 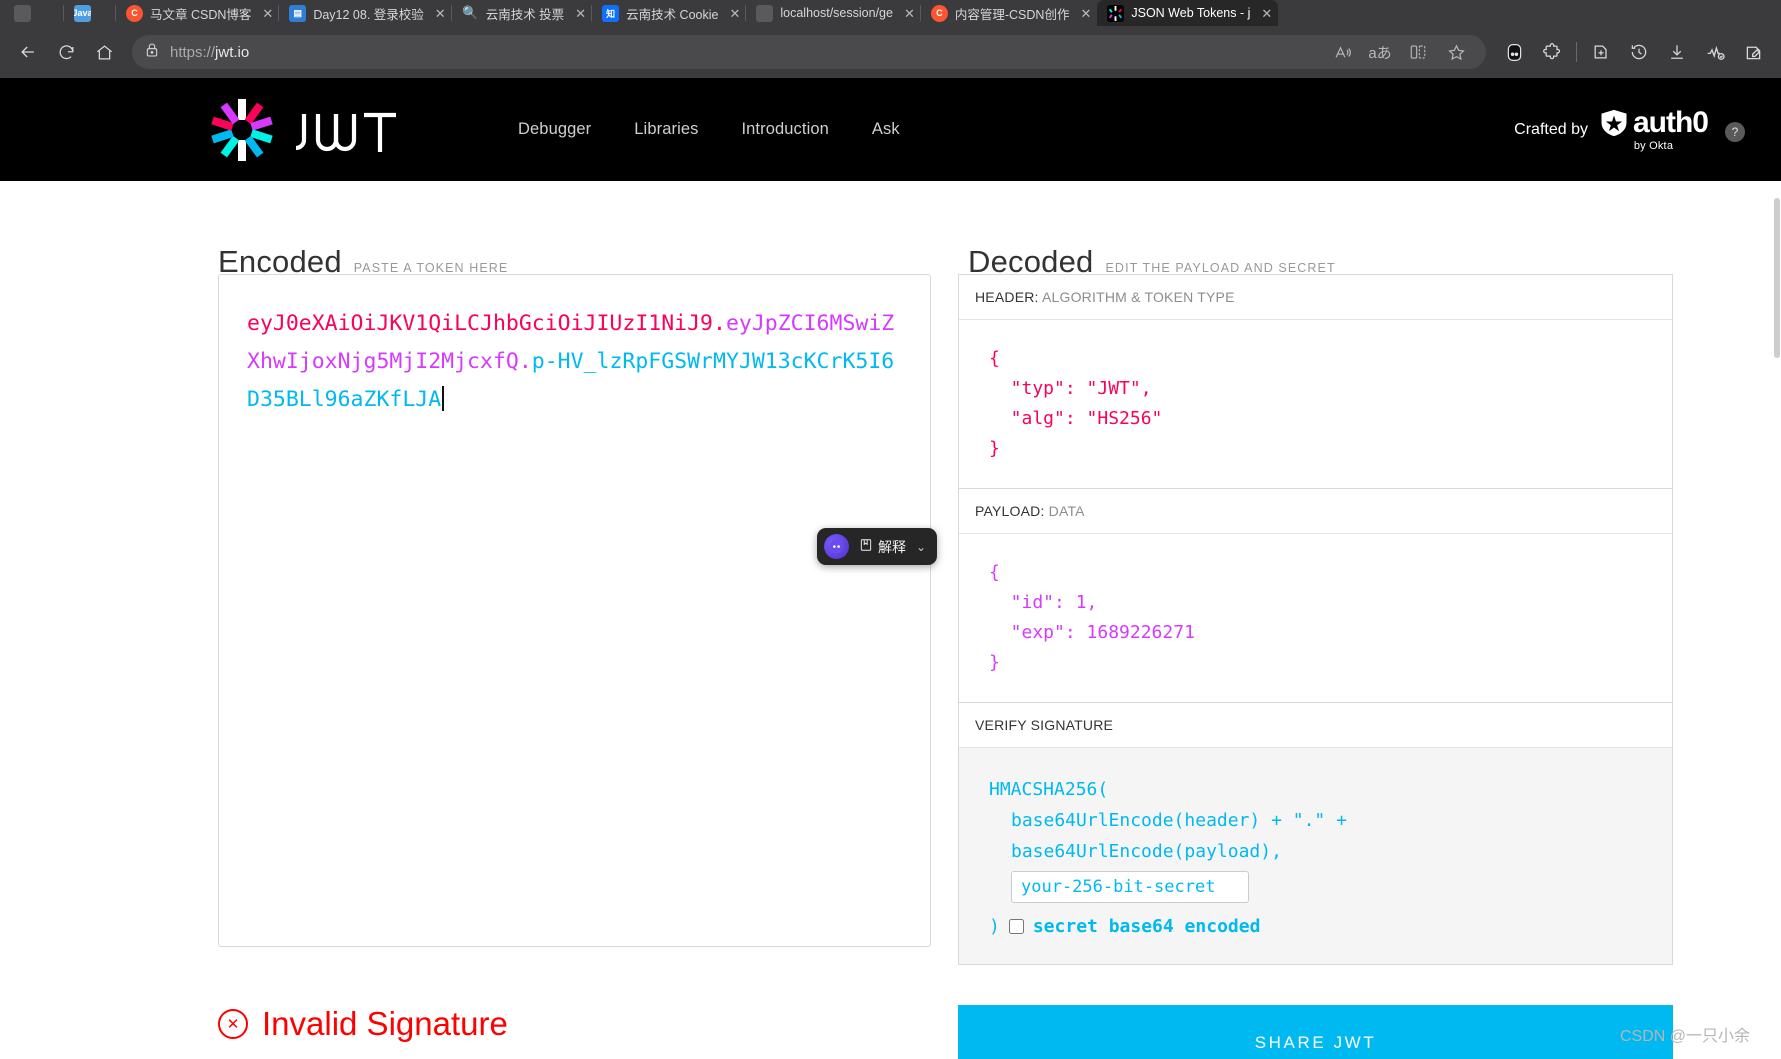 What do you see at coordinates (363, 262) in the screenshot?
I see `encoded-caption: Encoded PASTE A TOKEN HERE` at bounding box center [363, 262].